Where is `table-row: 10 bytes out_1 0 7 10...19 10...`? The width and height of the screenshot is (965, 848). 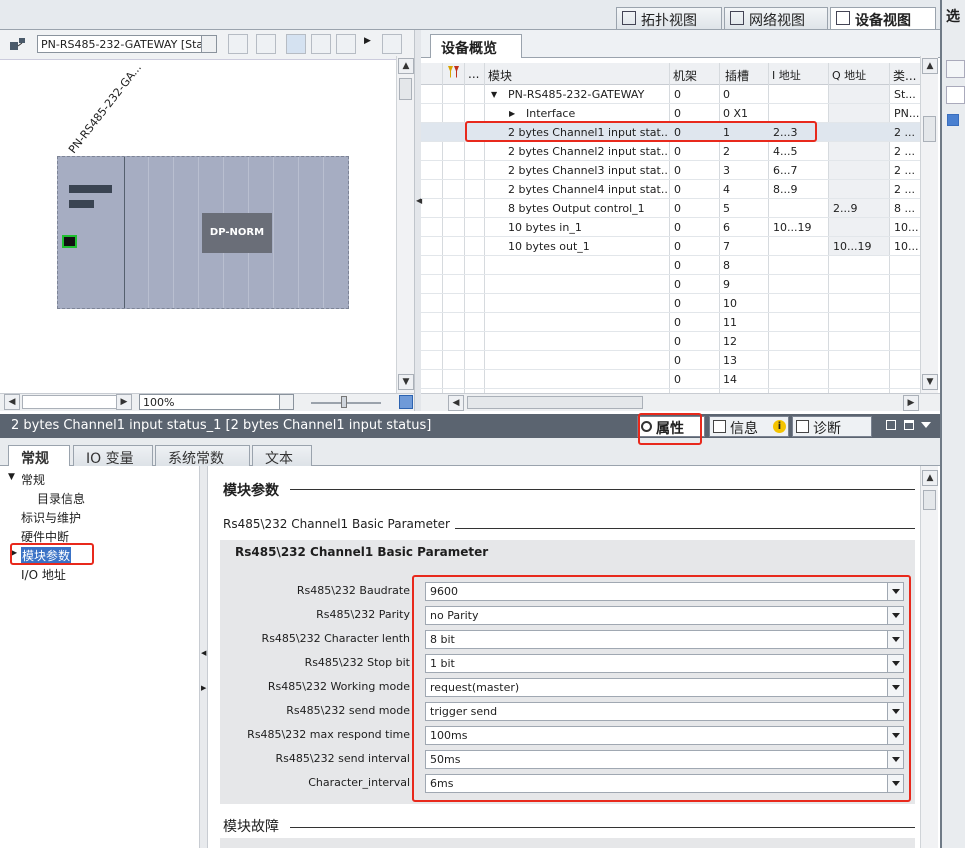
table-row: 10 bytes out_1 0 7 10...19 10... is located at coordinates (679, 246).